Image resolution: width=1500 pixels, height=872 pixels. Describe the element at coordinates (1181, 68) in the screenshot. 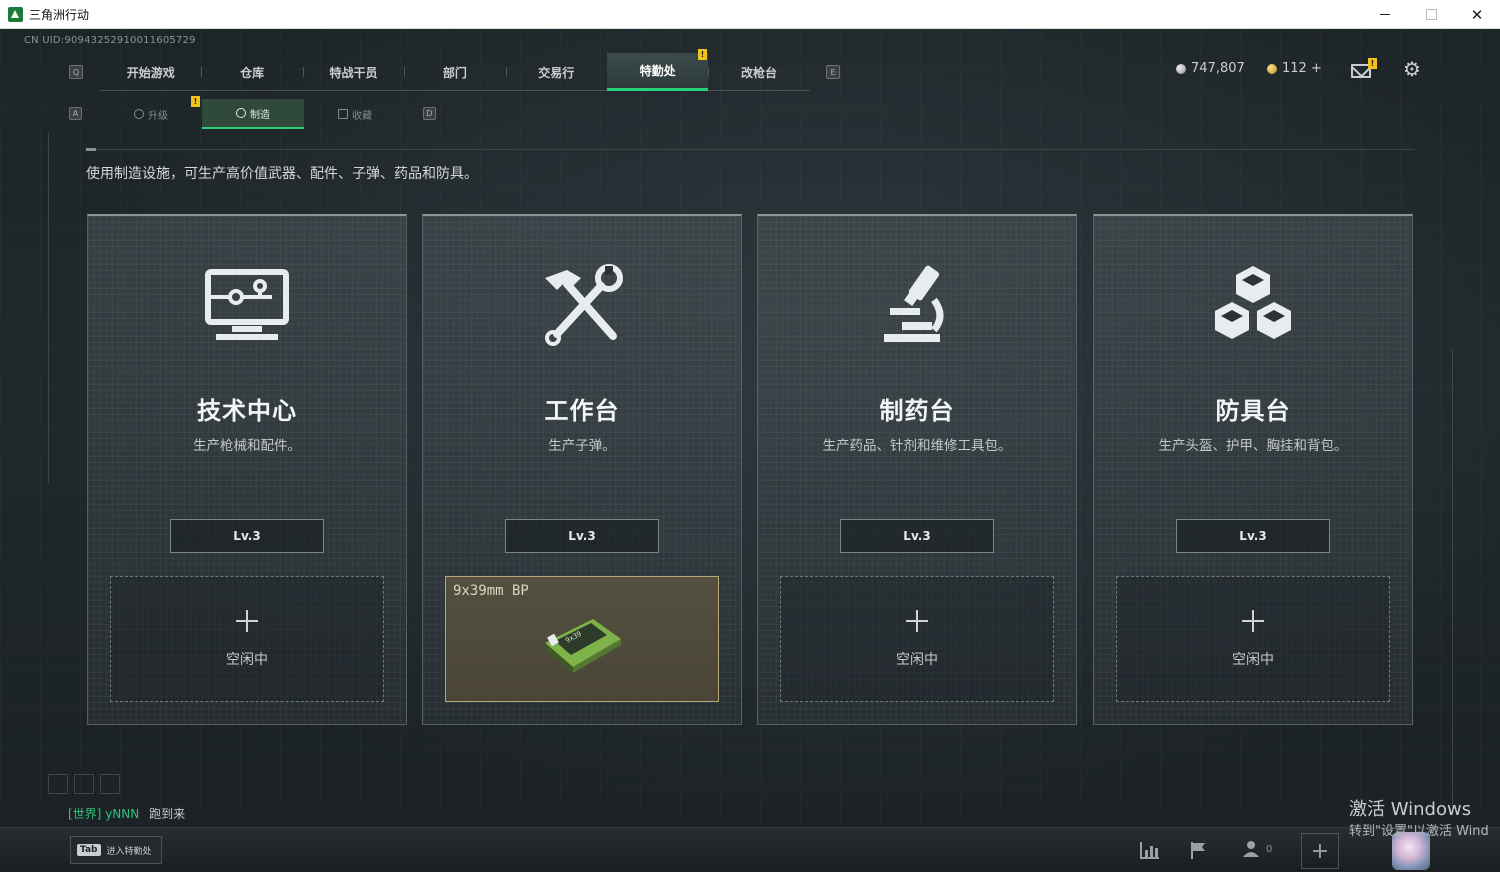

I see `silver-coin-icon` at that location.